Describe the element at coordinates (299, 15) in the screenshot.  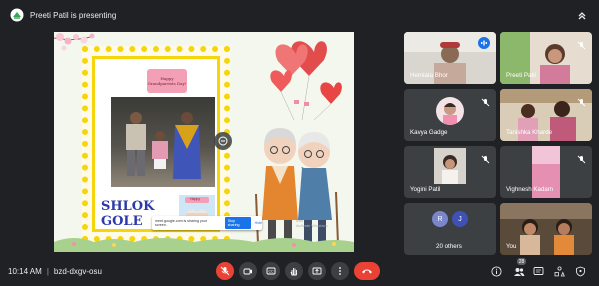
I see `top-bar: Preeti Patil is presenting` at that location.